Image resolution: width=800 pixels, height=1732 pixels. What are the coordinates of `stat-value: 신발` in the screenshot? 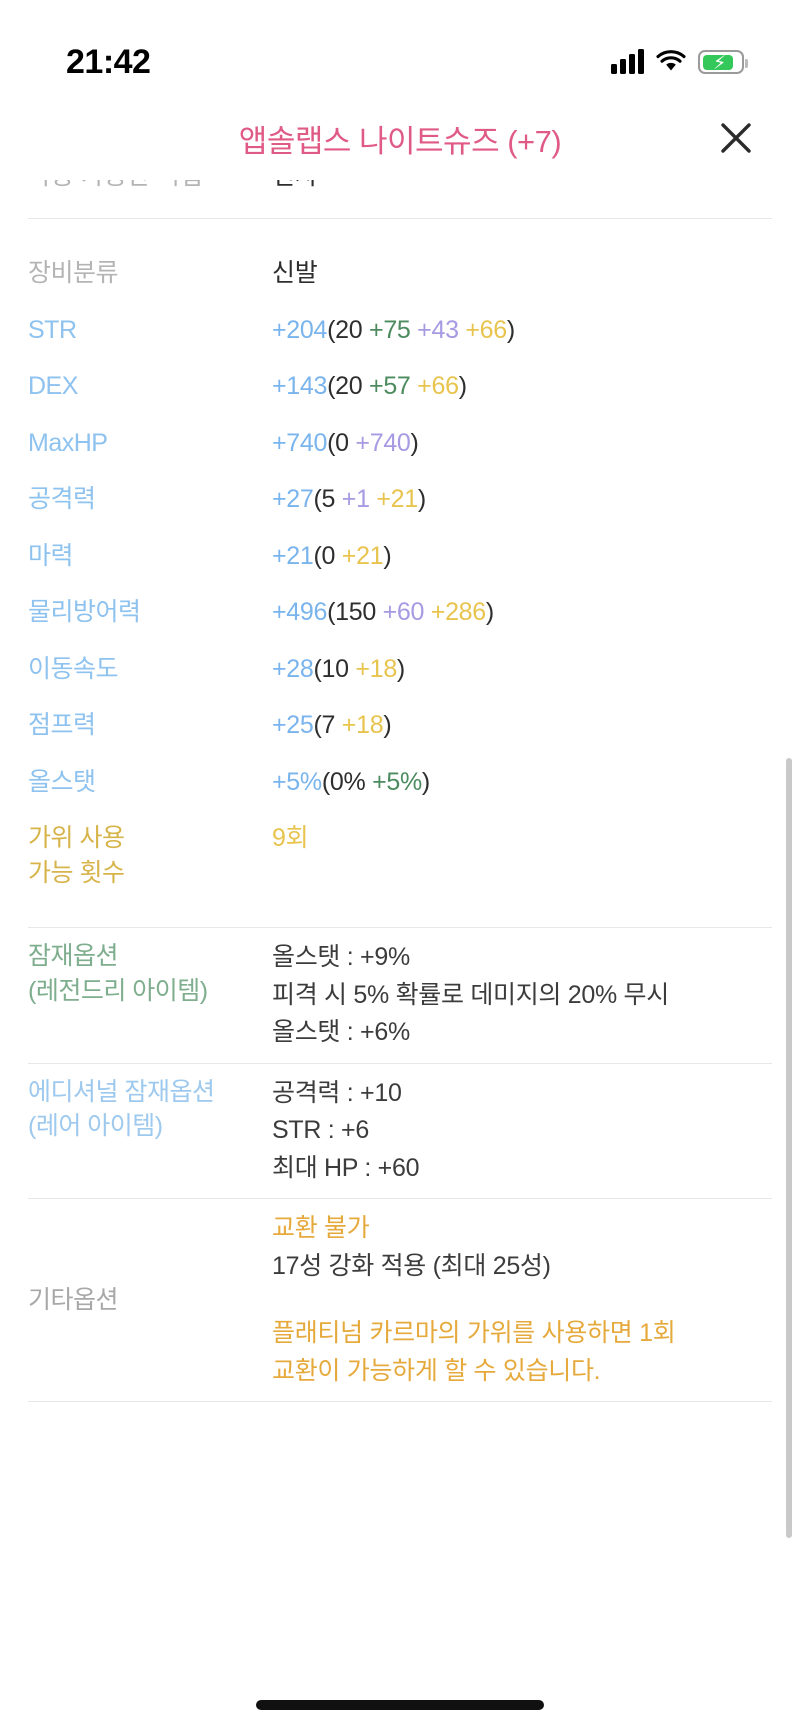 It's located at (295, 273).